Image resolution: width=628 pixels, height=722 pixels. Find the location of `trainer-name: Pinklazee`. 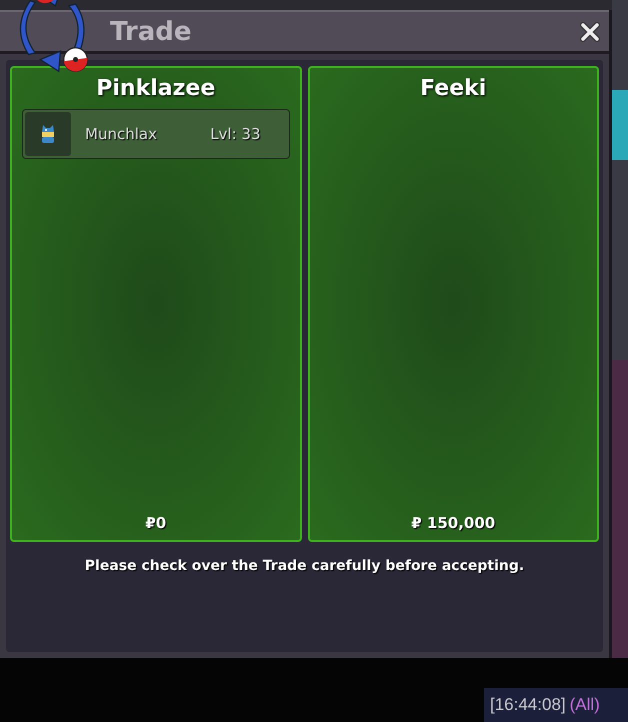

trainer-name: Pinklazee is located at coordinates (156, 88).